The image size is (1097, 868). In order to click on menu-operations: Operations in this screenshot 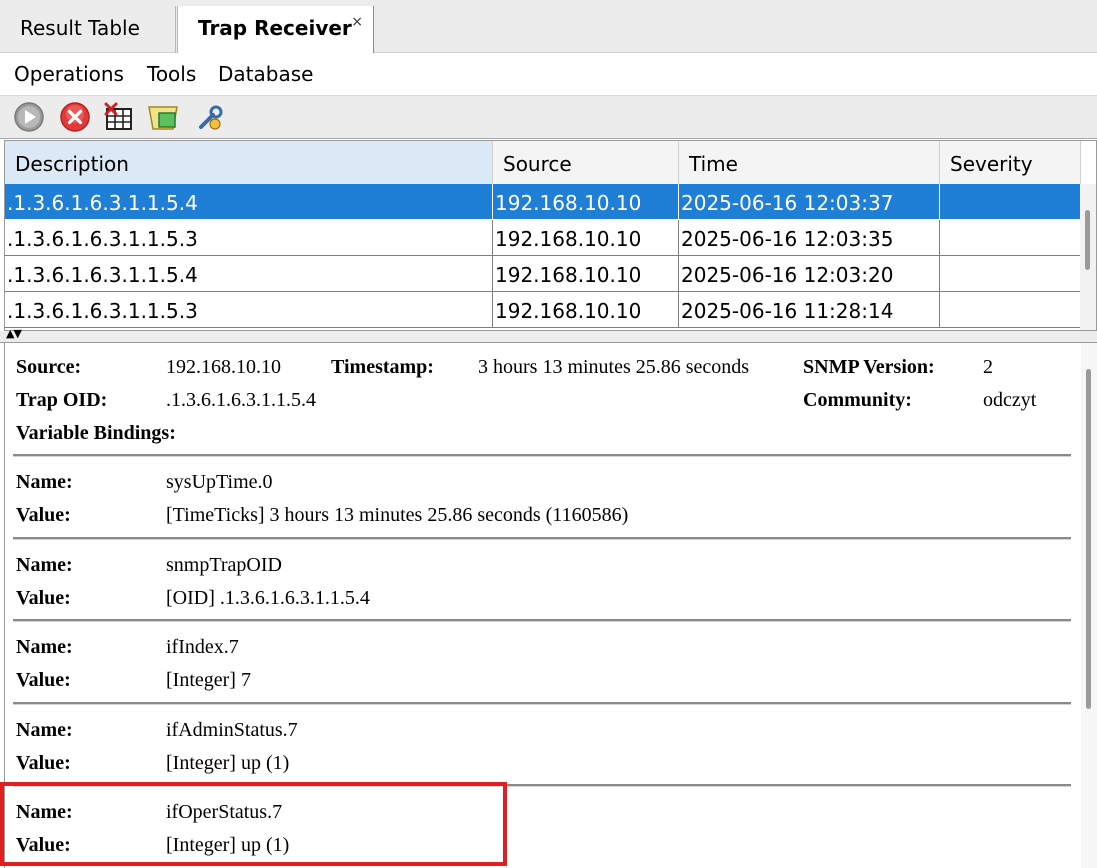, I will do `click(69, 74)`.